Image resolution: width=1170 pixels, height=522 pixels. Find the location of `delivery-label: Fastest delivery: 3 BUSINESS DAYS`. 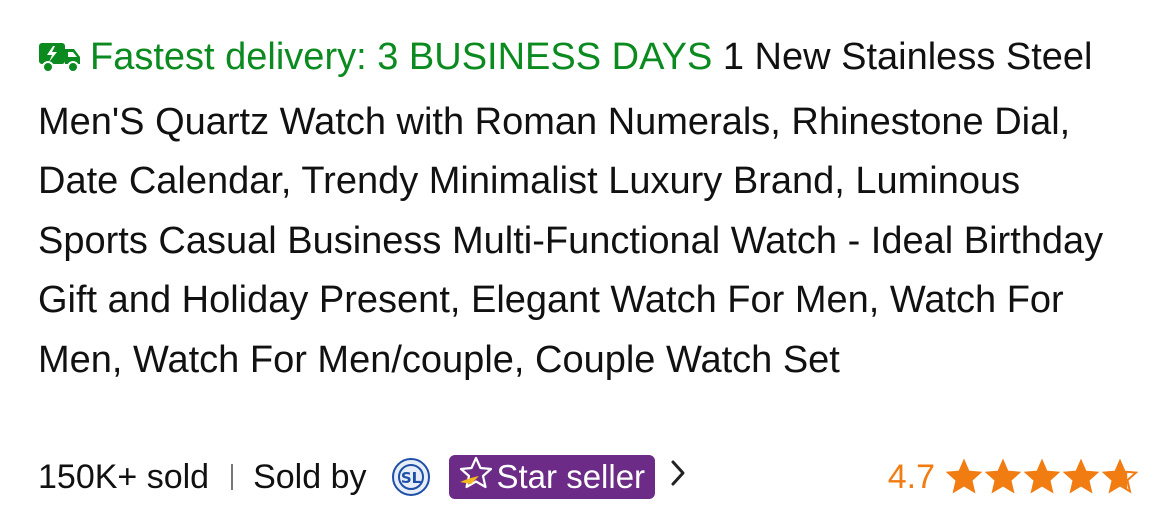

delivery-label: Fastest delivery: 3 BUSINESS DAYS is located at coordinates (401, 57).